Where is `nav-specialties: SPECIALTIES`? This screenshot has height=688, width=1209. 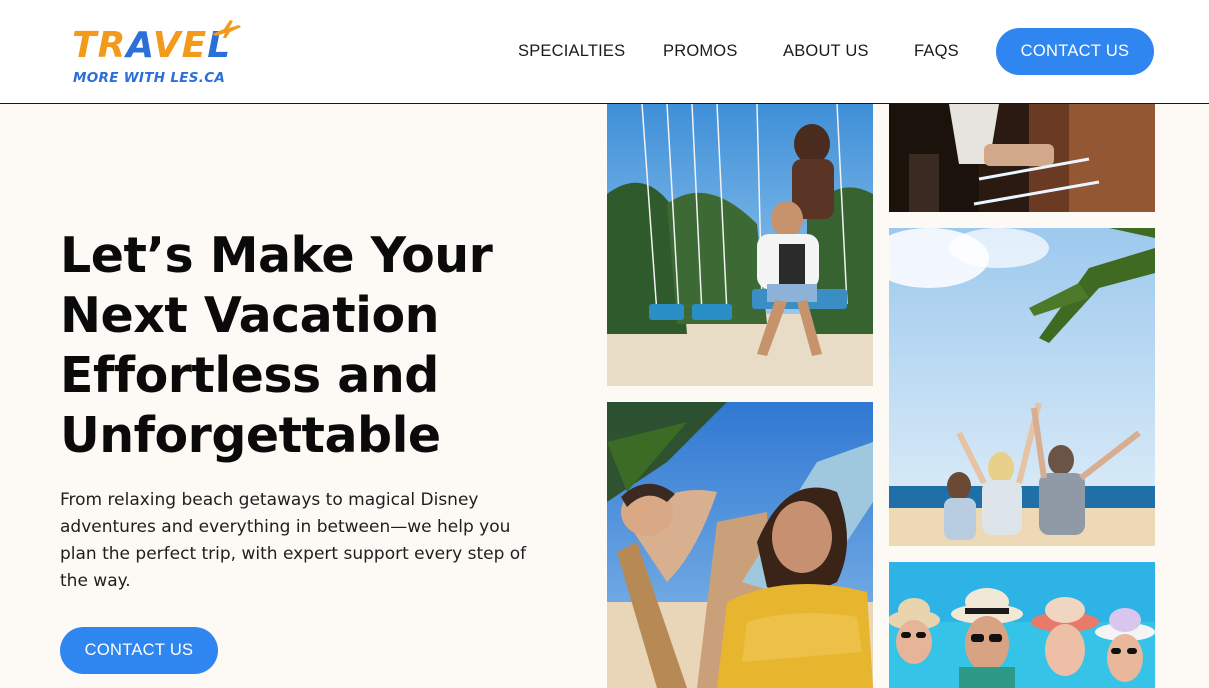 nav-specialties: SPECIALTIES is located at coordinates (571, 51).